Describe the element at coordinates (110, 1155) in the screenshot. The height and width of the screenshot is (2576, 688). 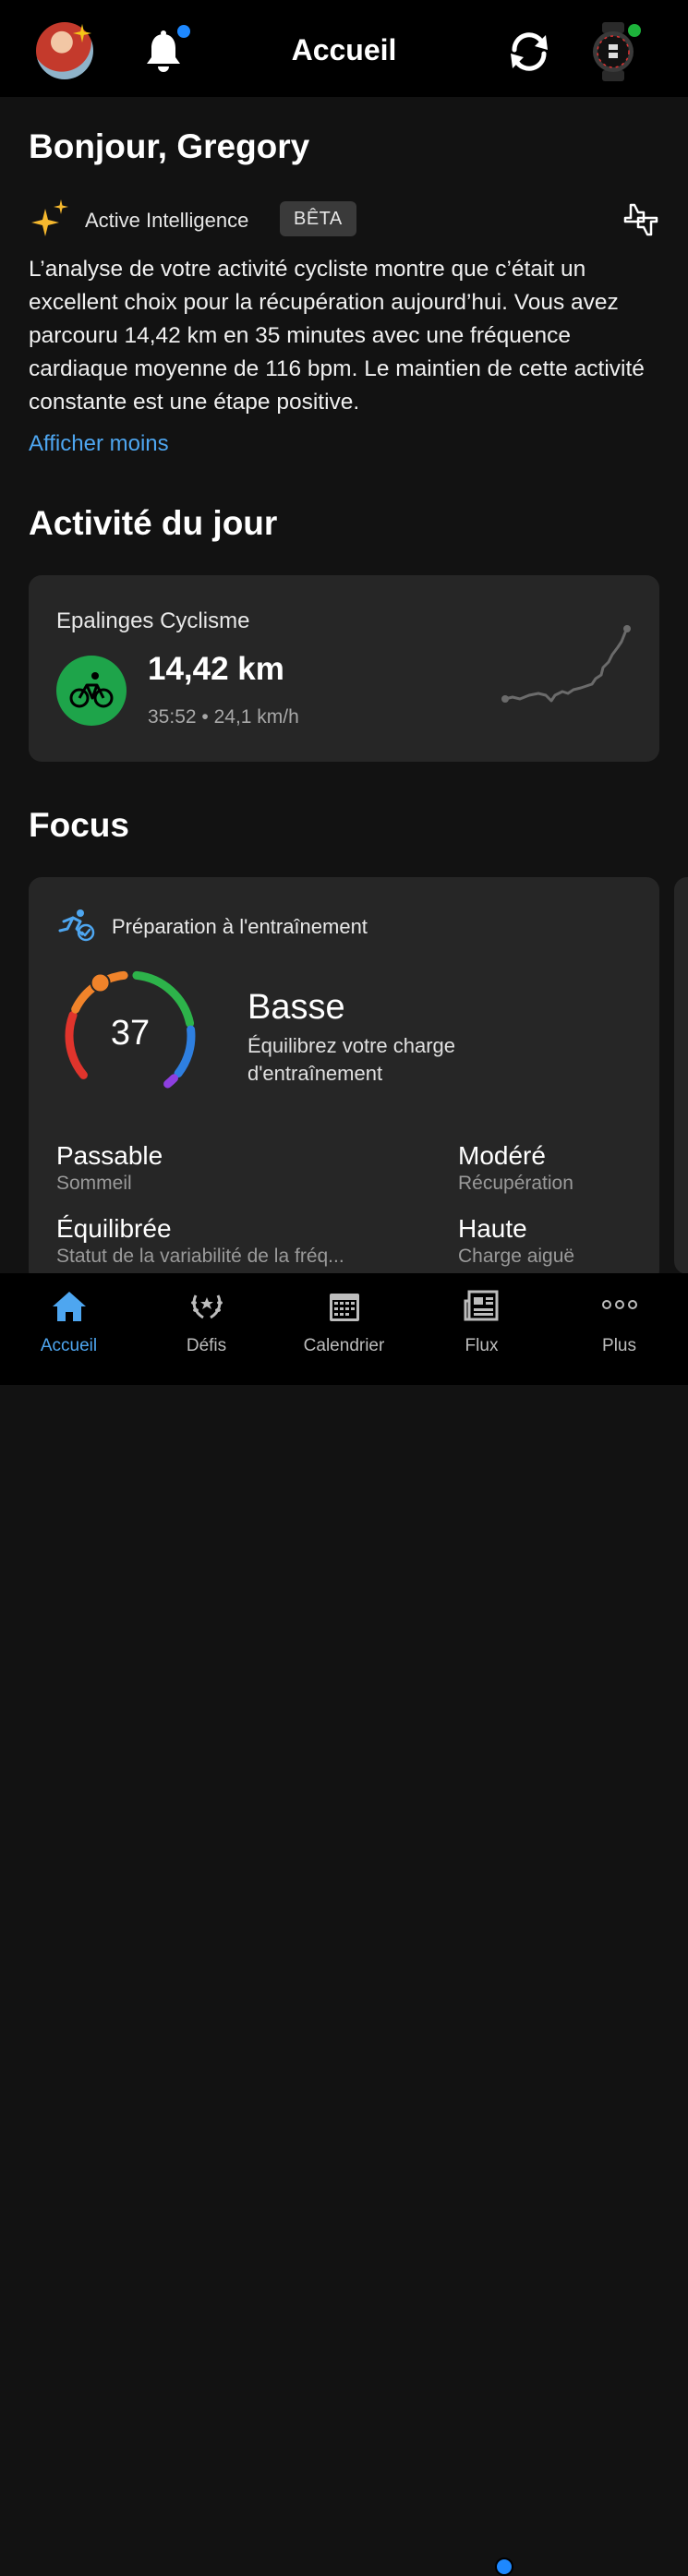
I see `metric-value: Passable` at that location.